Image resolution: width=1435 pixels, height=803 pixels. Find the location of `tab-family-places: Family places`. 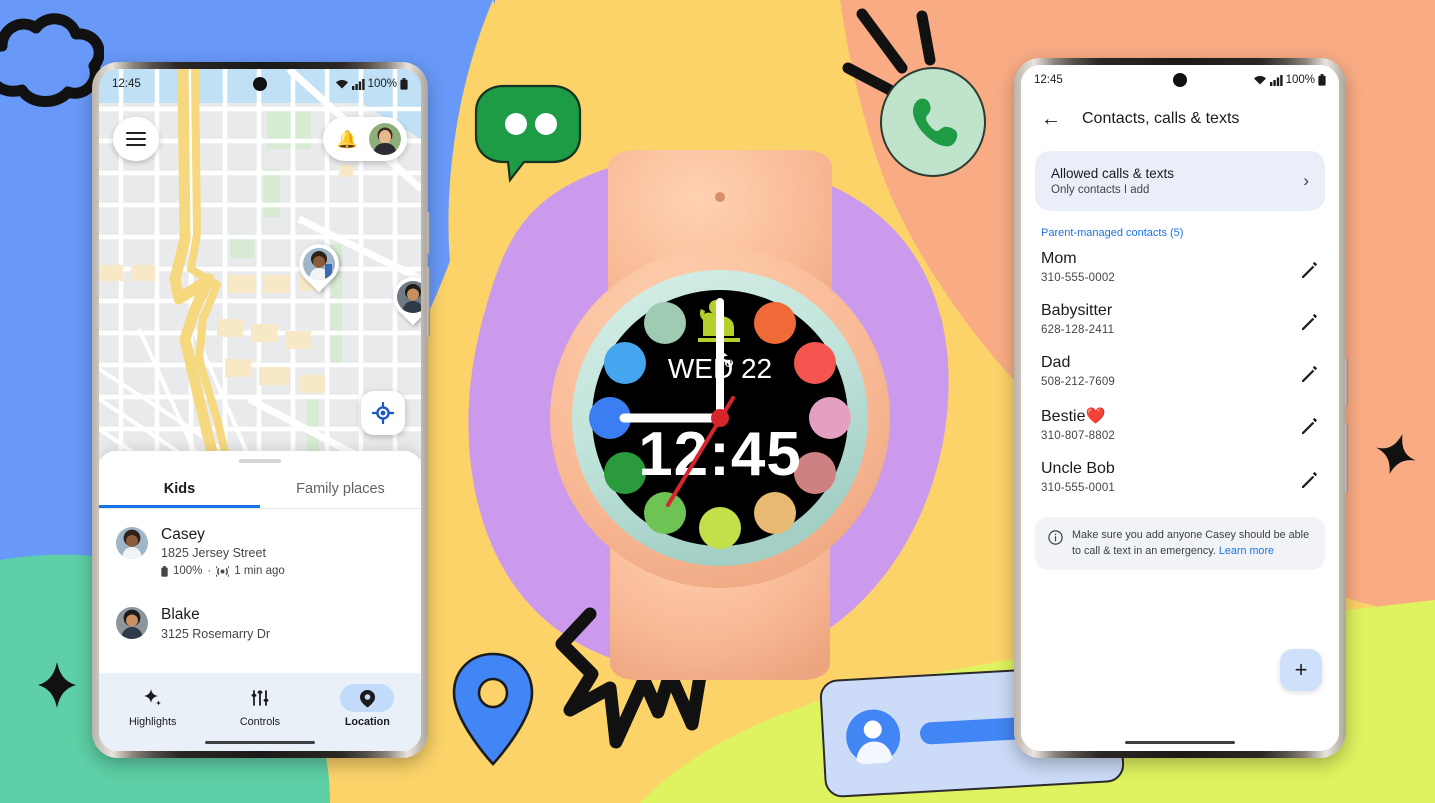

tab-family-places: Family places is located at coordinates (340, 489).